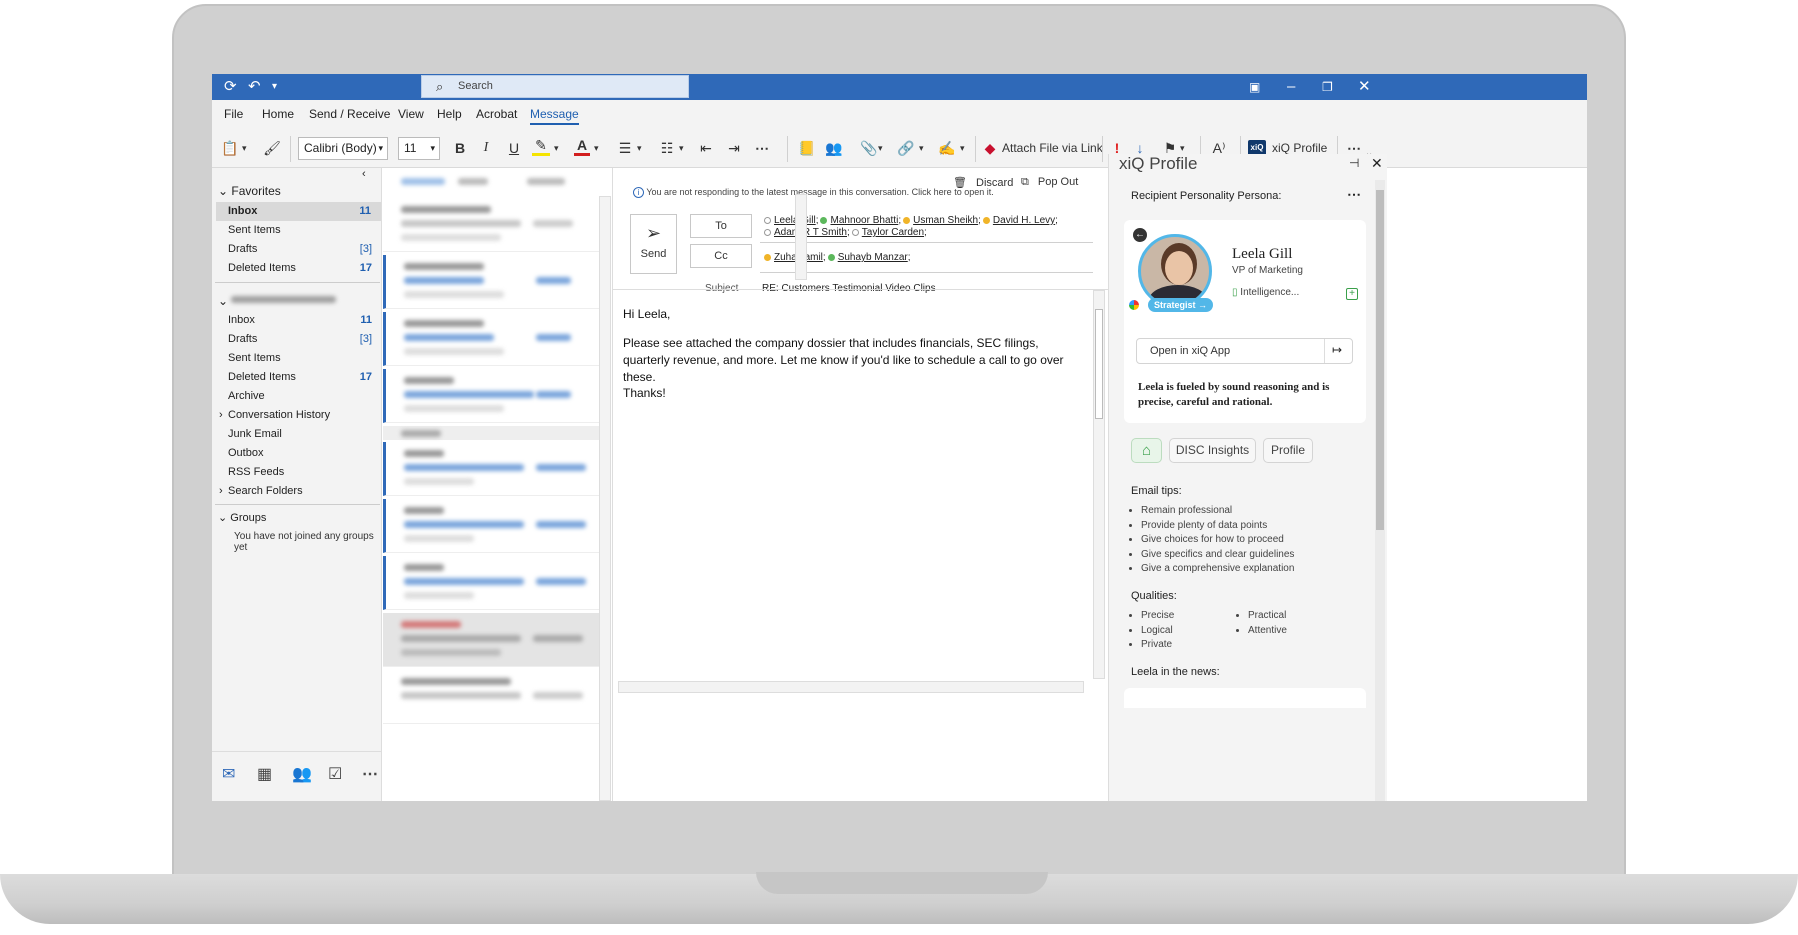  What do you see at coordinates (1099, 484) in the screenshot?
I see `body-vertical-scrollbar` at bounding box center [1099, 484].